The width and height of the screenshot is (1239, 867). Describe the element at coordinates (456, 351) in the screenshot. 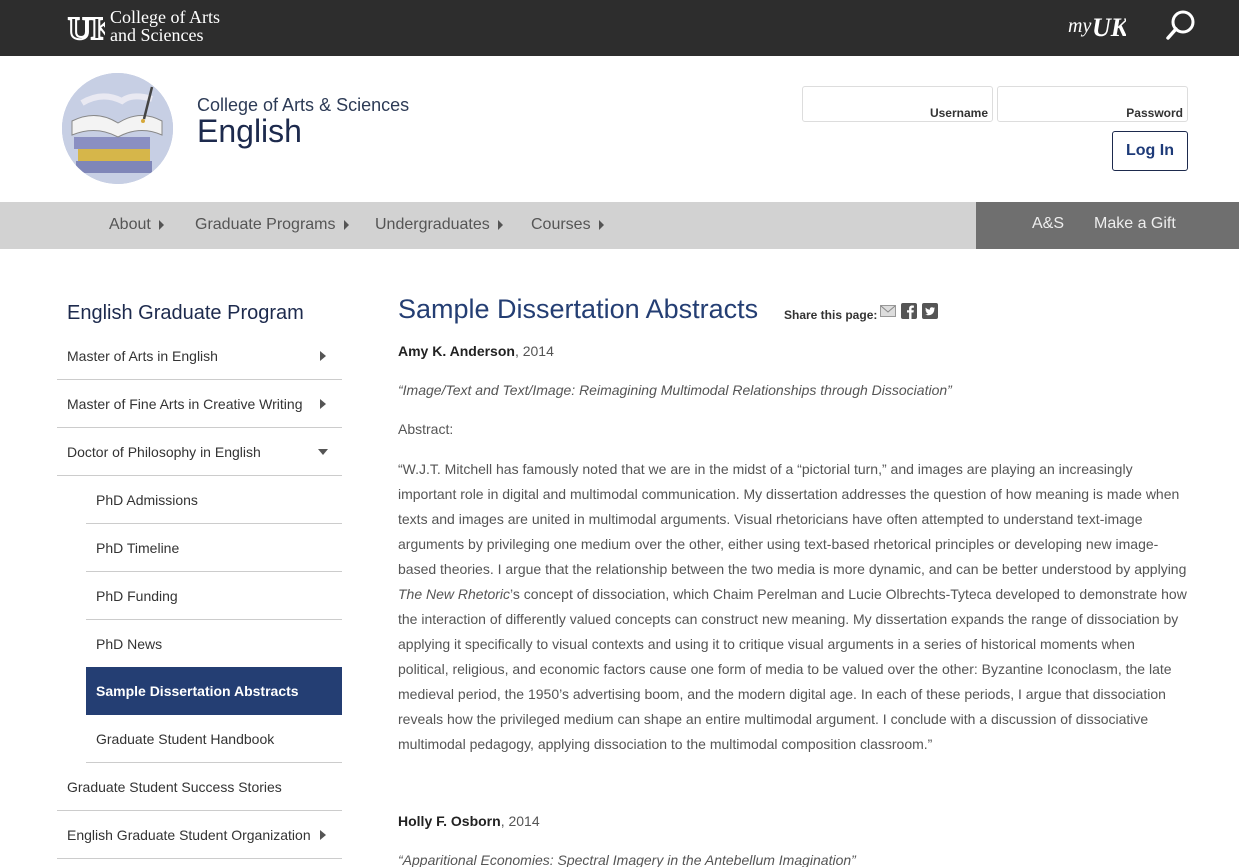

I see `entry-author: Amy K. Anderson` at that location.